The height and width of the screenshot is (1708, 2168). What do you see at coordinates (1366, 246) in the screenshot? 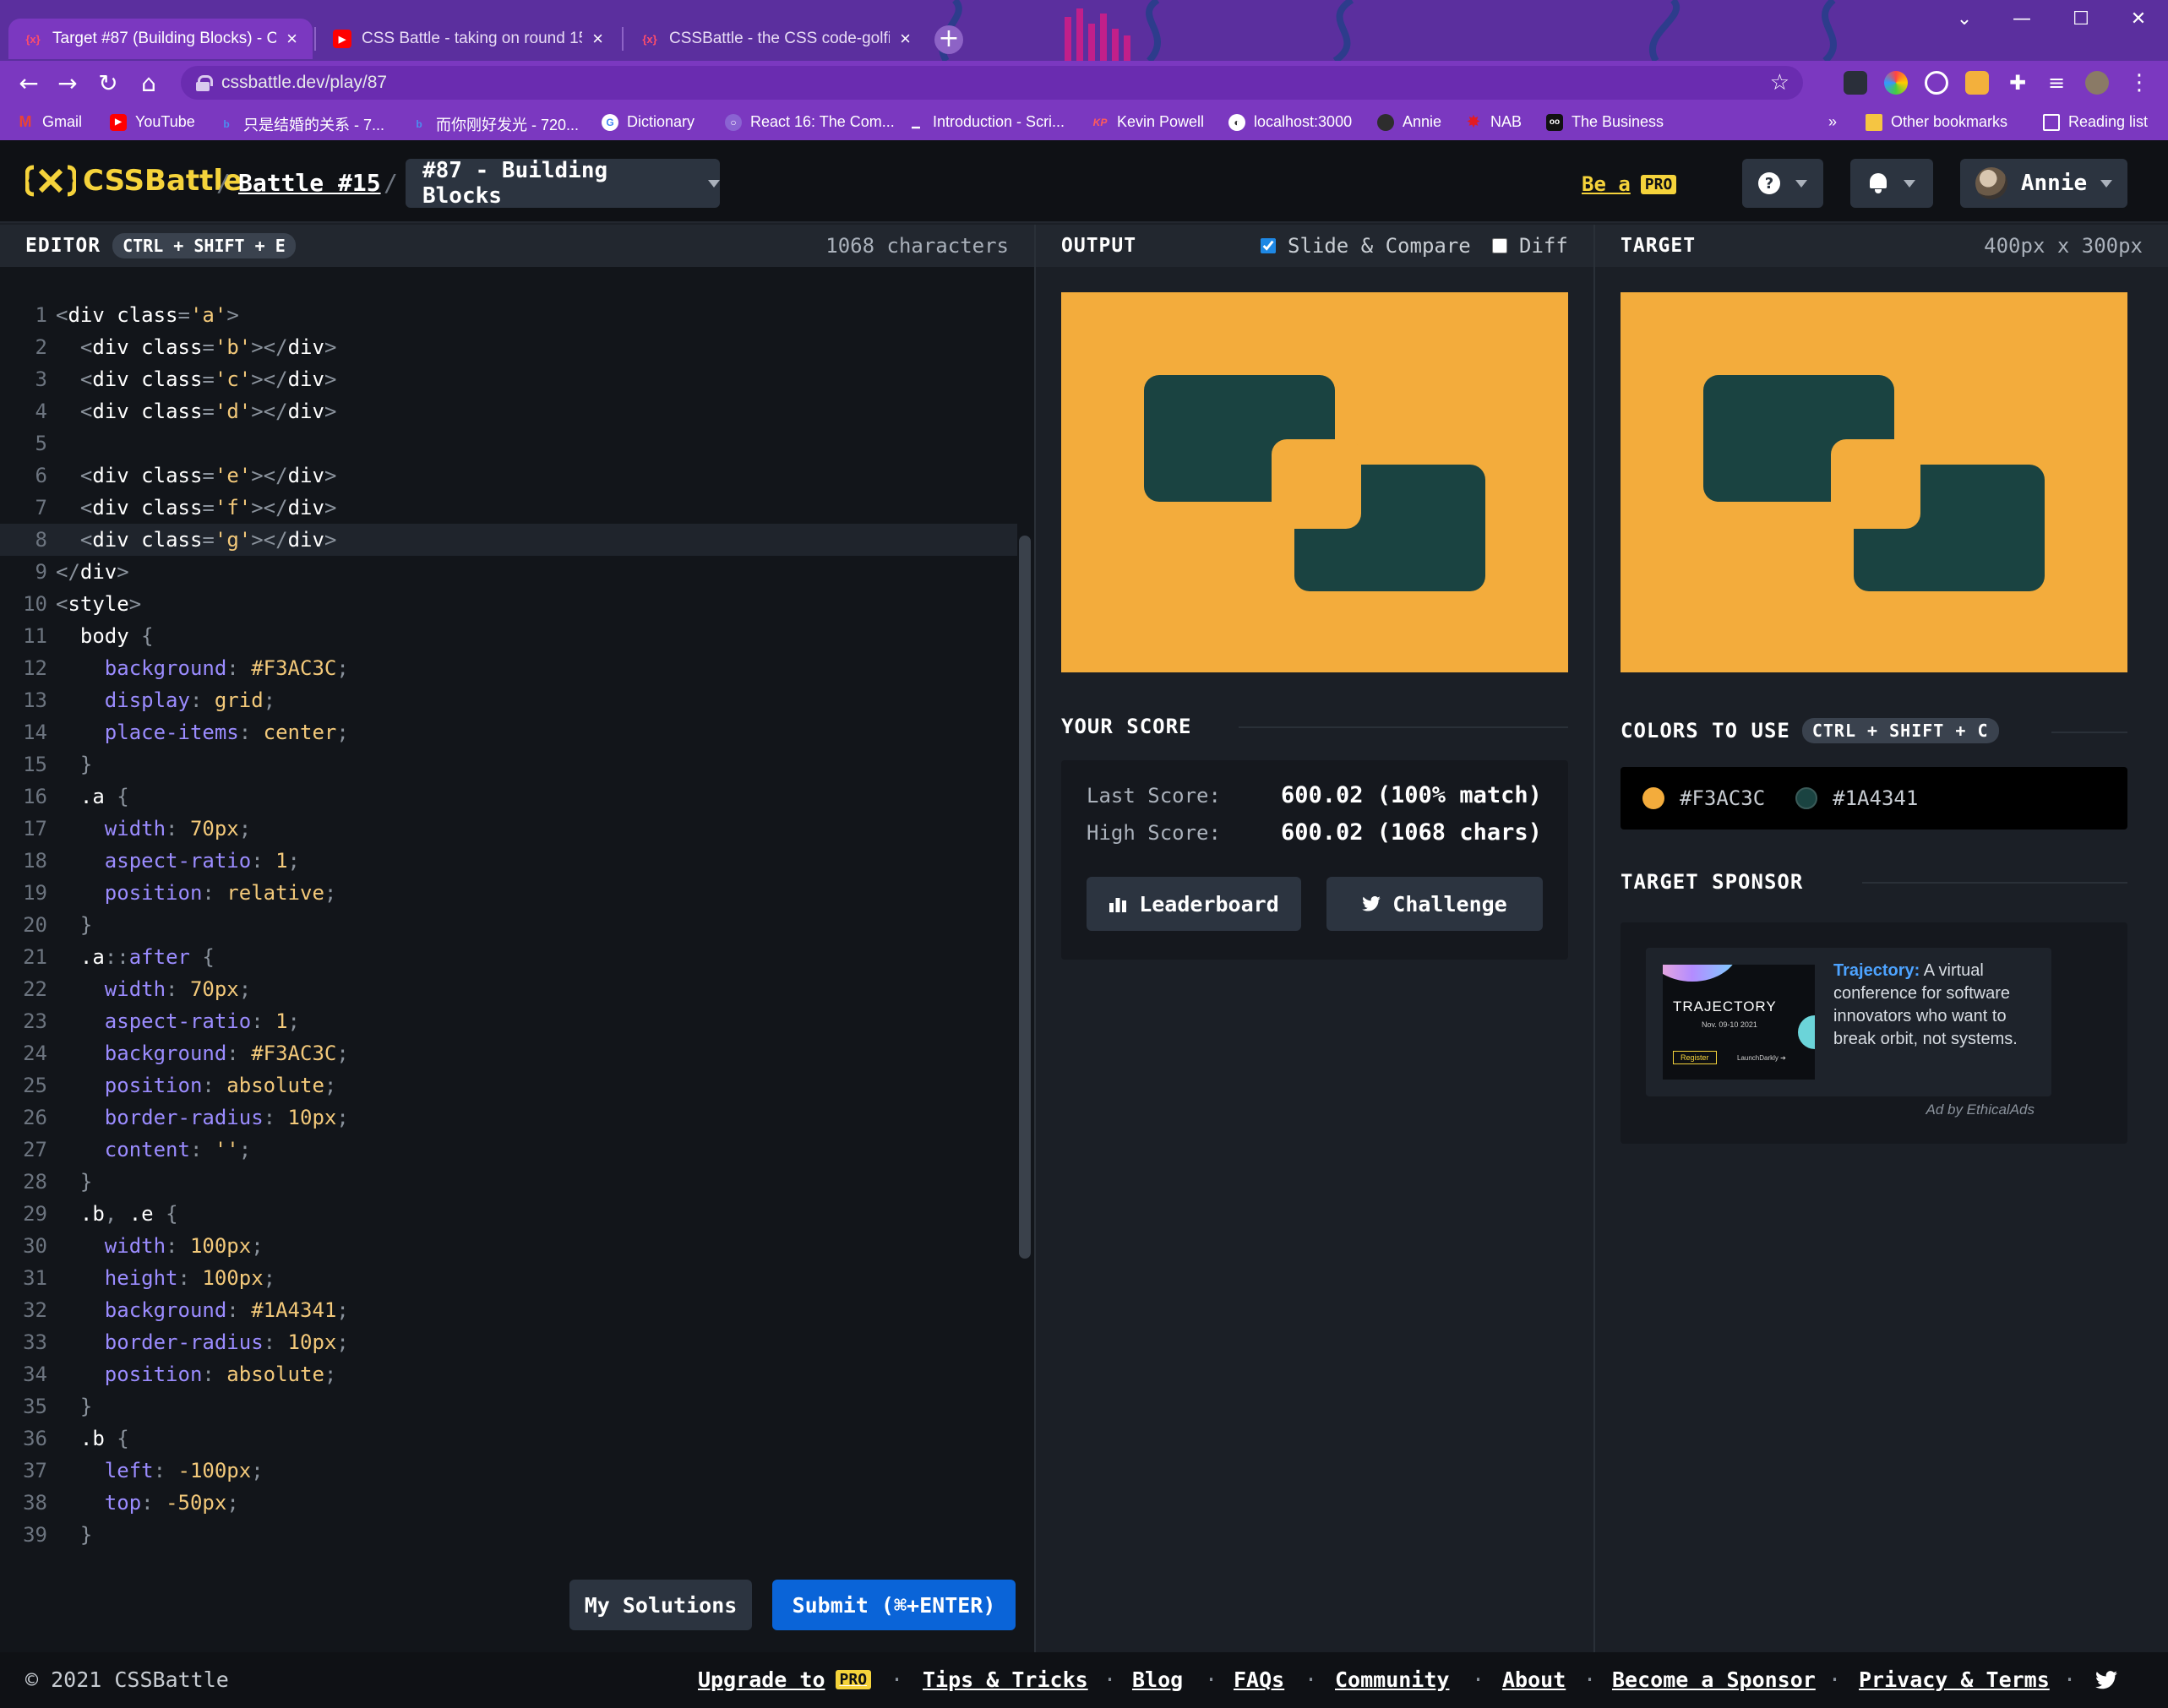
I see `slide-compare-toggle: Slide & Compare` at bounding box center [1366, 246].